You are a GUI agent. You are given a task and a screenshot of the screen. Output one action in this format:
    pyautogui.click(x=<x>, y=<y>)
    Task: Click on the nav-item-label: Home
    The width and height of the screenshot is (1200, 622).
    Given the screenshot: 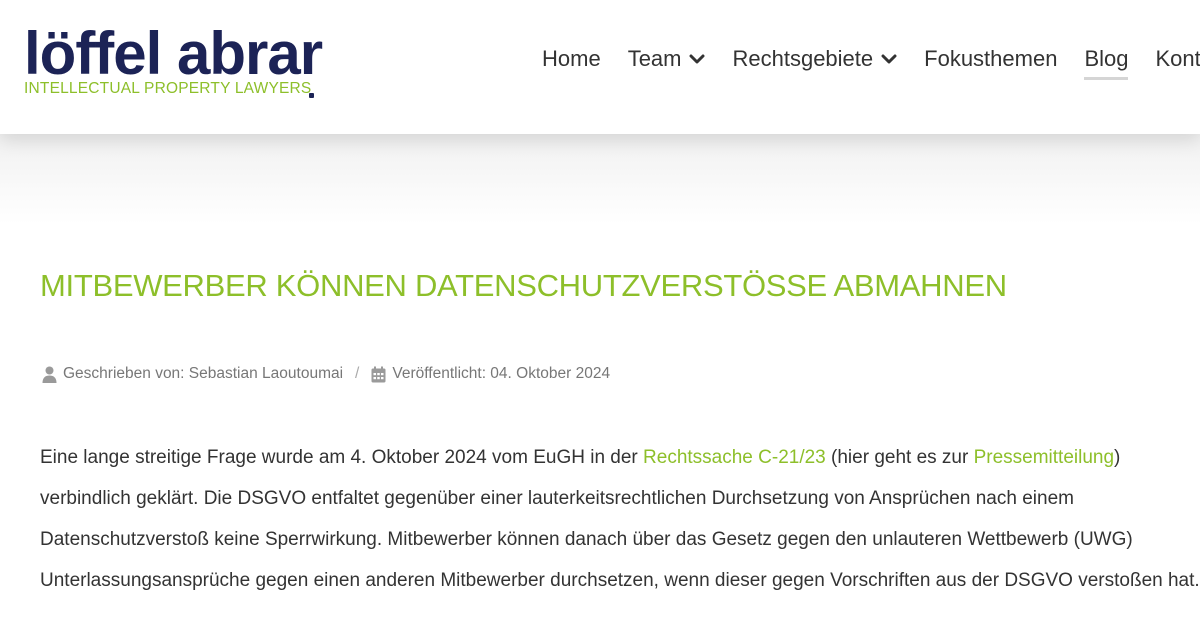 What is the action you would take?
    pyautogui.click(x=571, y=58)
    